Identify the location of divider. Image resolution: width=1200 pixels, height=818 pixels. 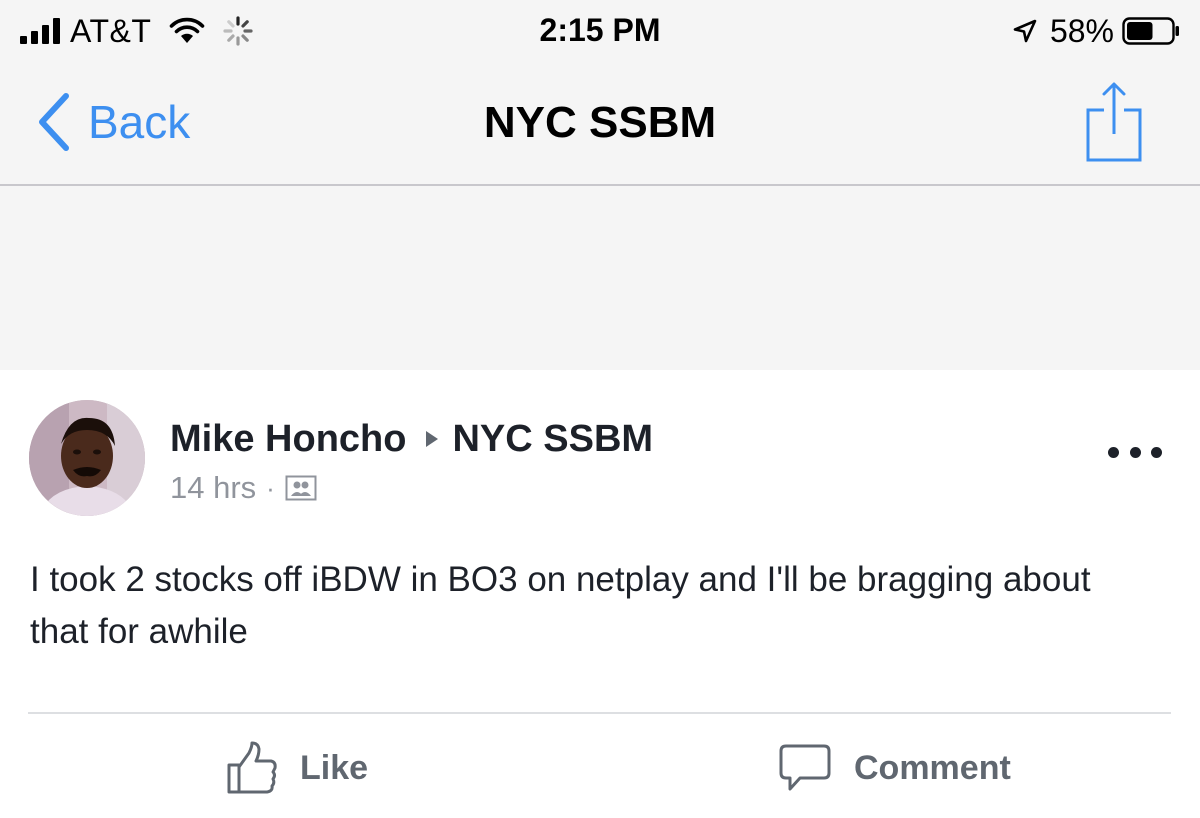
(599, 713).